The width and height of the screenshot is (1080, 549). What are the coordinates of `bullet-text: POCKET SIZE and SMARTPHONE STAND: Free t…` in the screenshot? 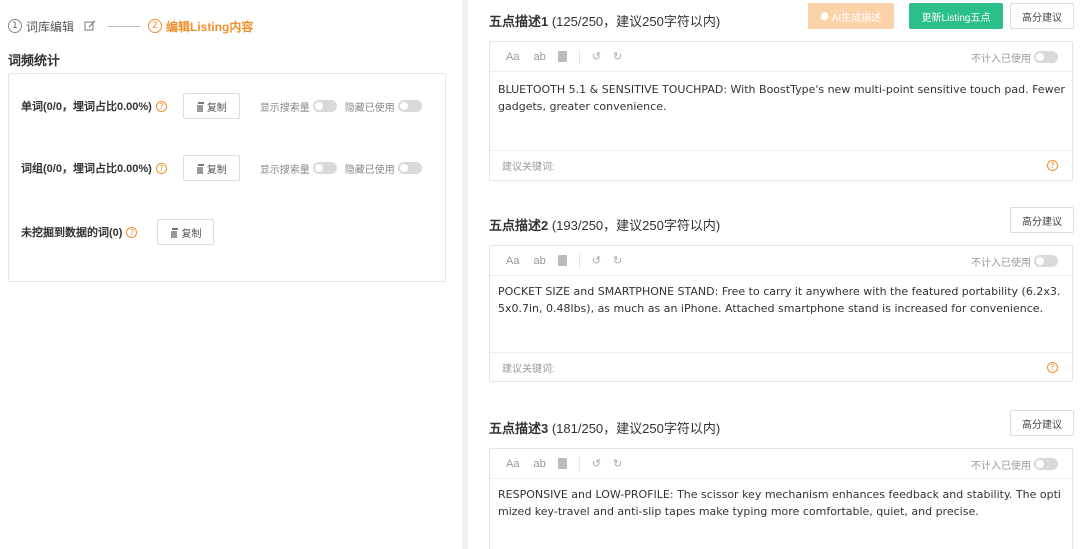 It's located at (782, 300).